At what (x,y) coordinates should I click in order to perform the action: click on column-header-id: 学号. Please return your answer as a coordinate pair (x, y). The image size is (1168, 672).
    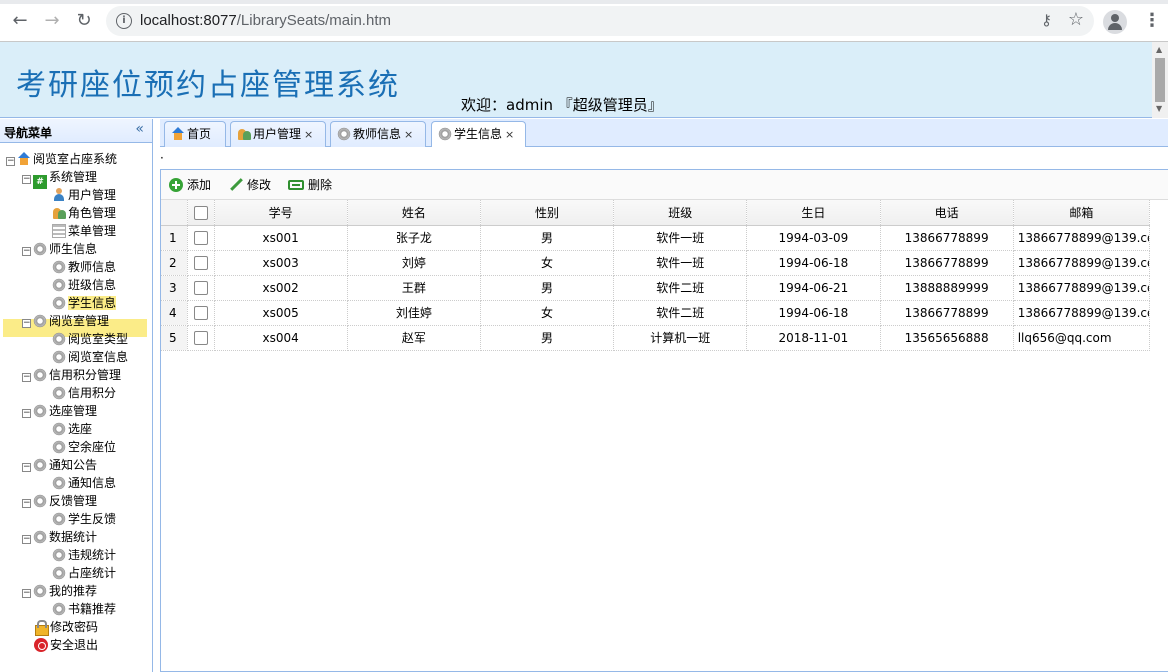
    Looking at the image, I should click on (281, 213).